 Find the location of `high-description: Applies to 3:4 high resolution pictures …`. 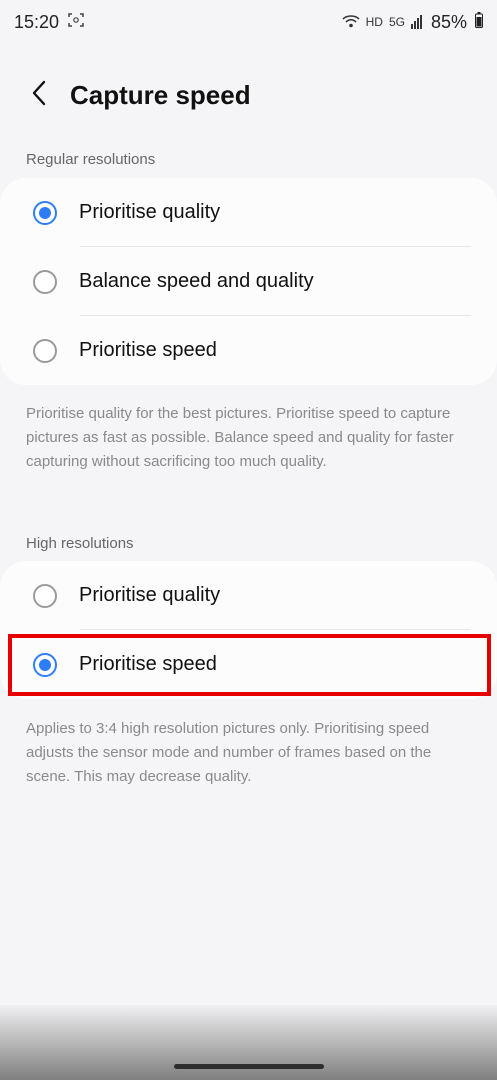

high-description: Applies to 3:4 high resolution pictures … is located at coordinates (229, 752).